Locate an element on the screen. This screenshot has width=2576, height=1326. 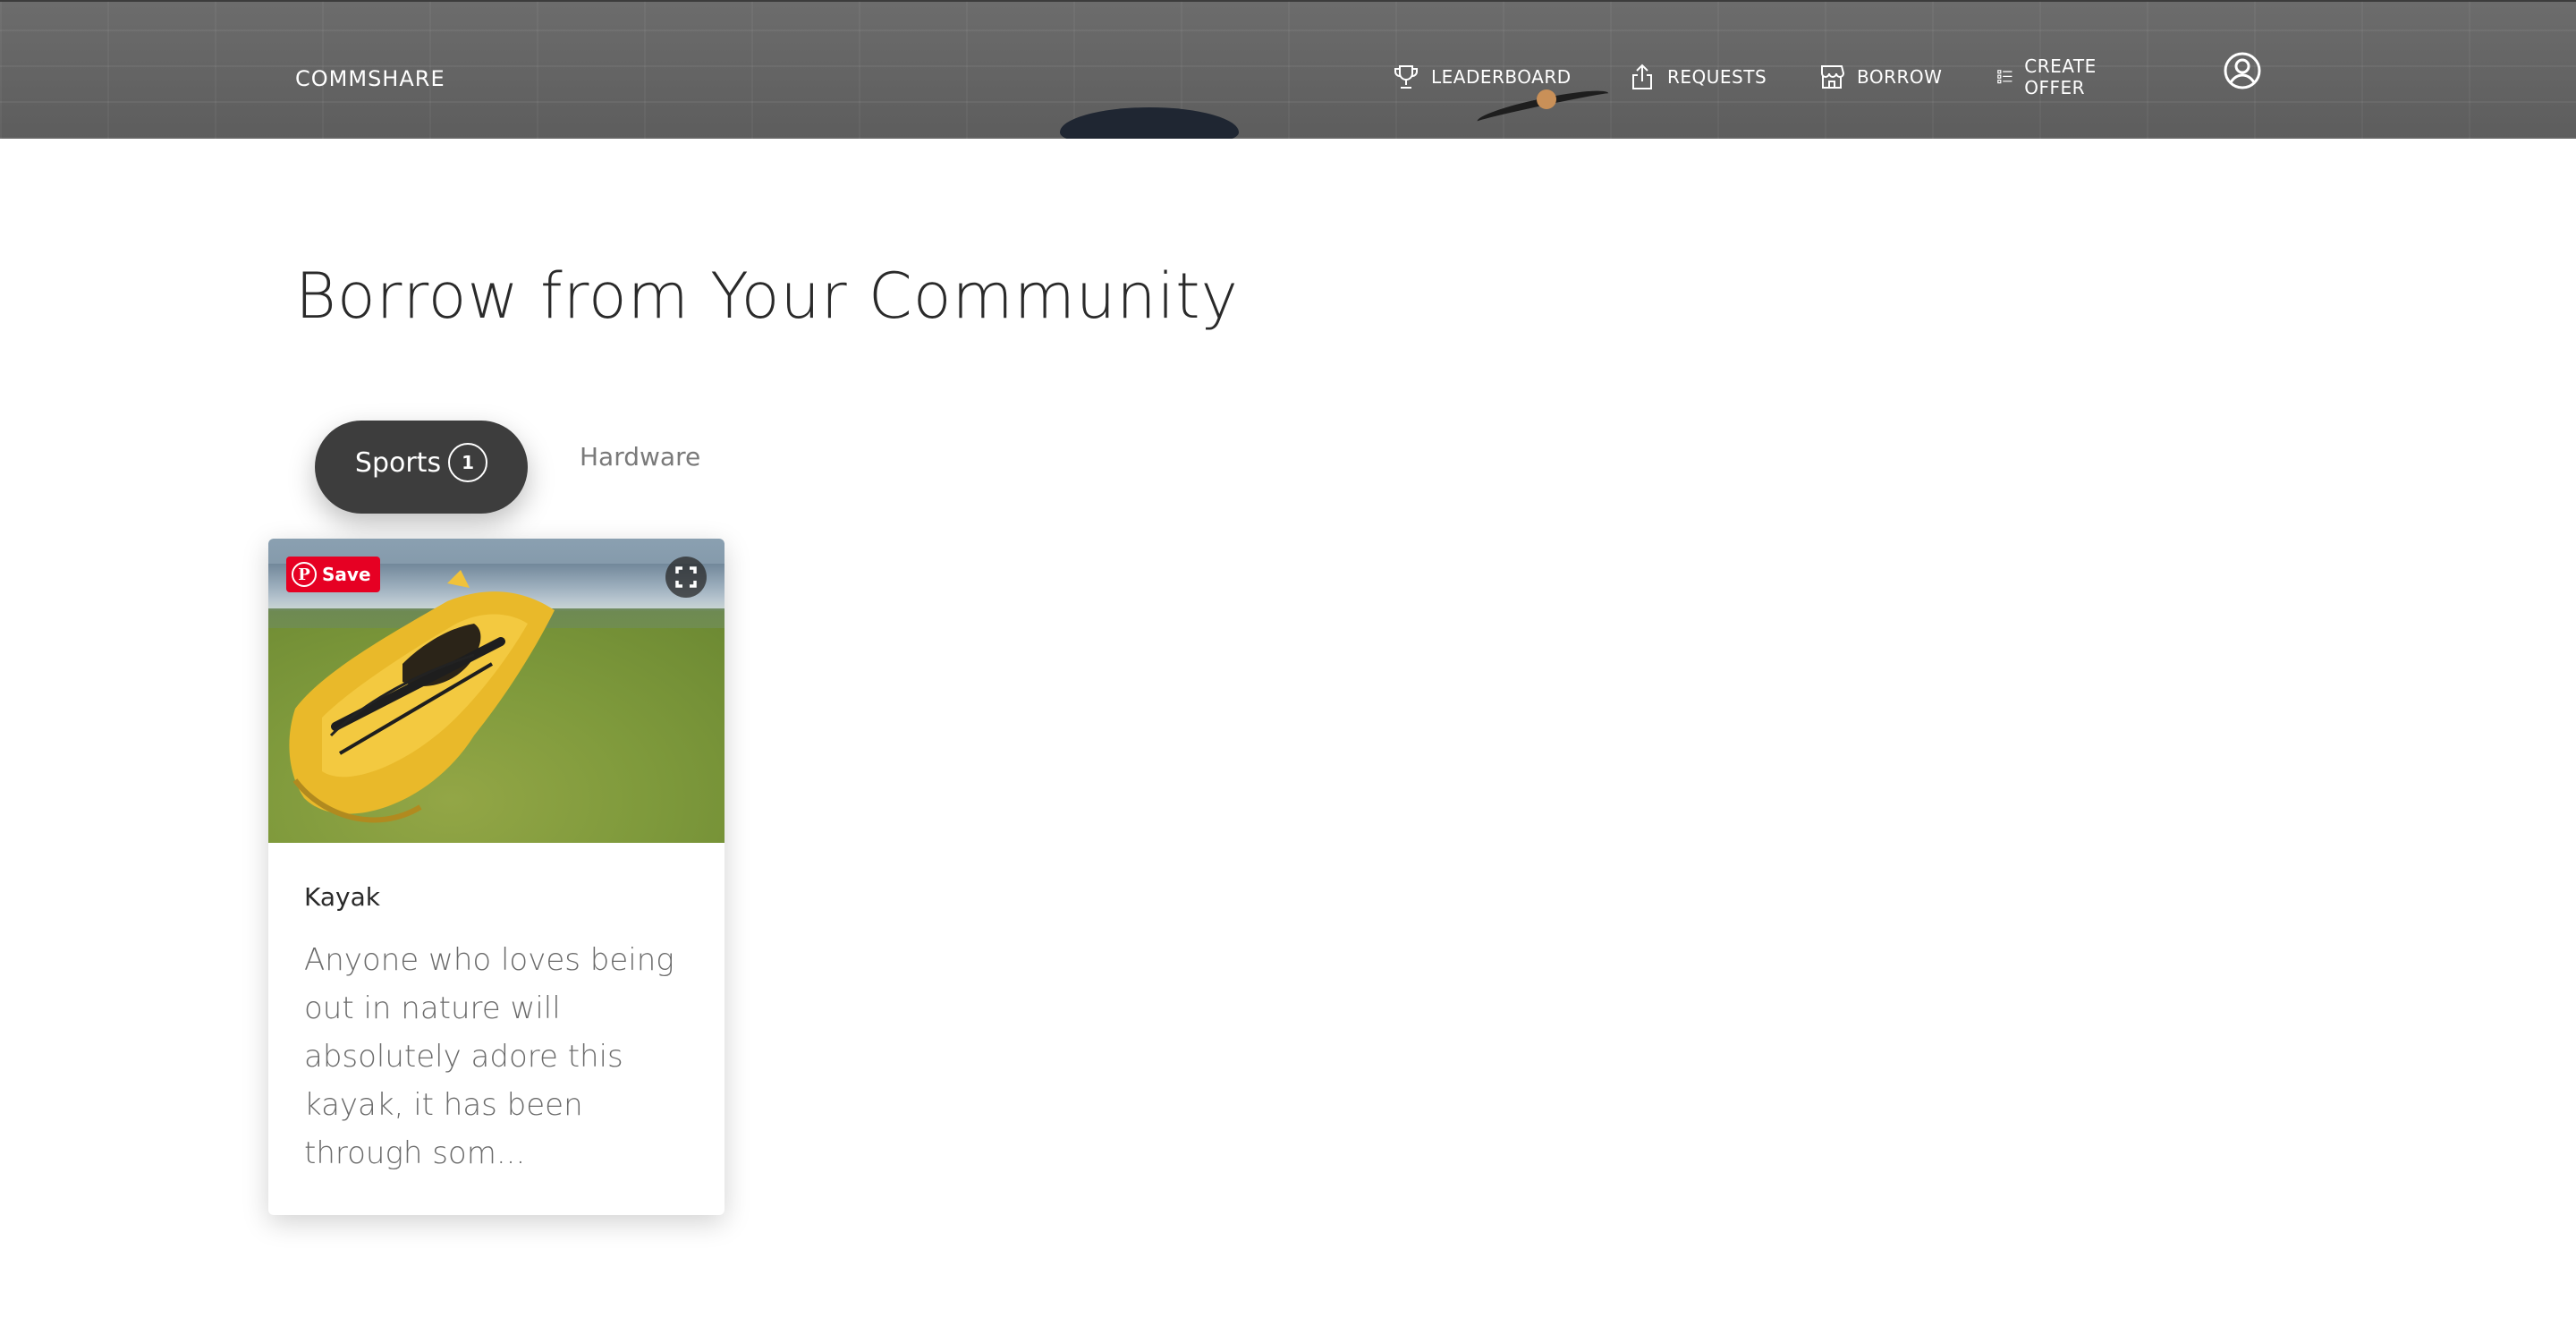
tab-sports: Sports 1 is located at coordinates (421, 467).